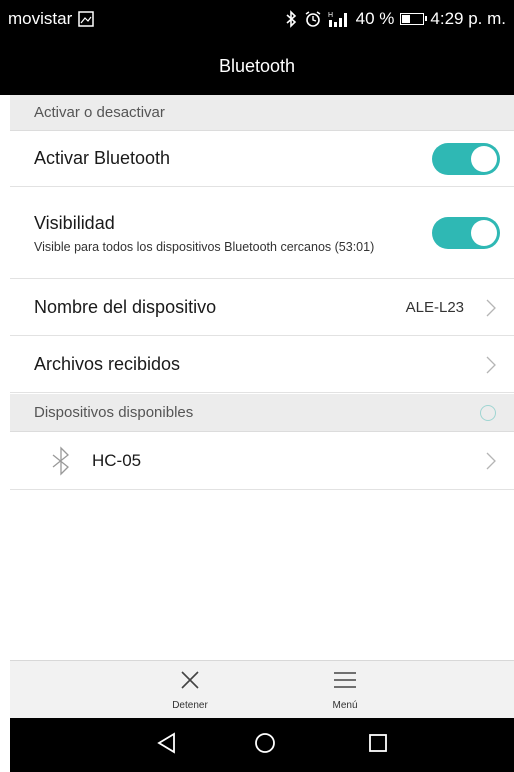  Describe the element at coordinates (466, 158) in the screenshot. I see `bluetooth-toggle` at that location.